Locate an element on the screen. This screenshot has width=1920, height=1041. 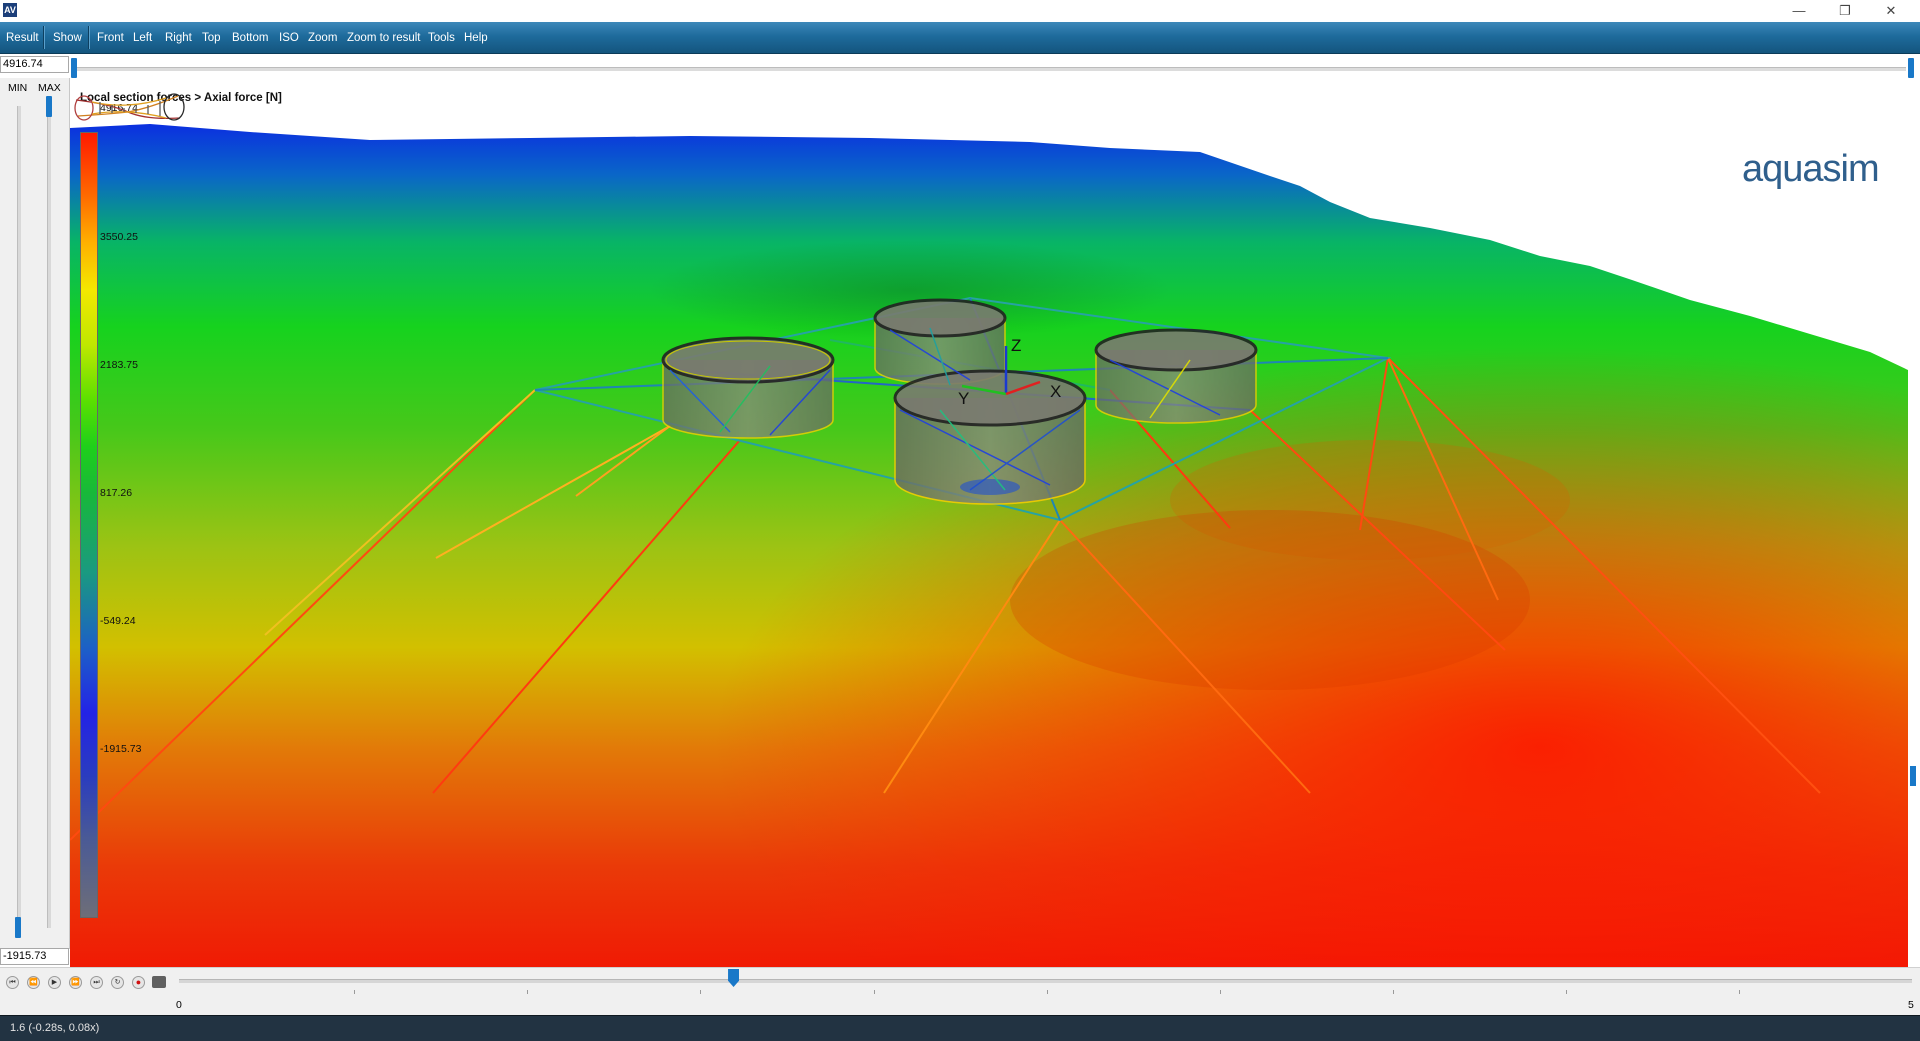
scale-label: -1915.73 is located at coordinates (121, 749).